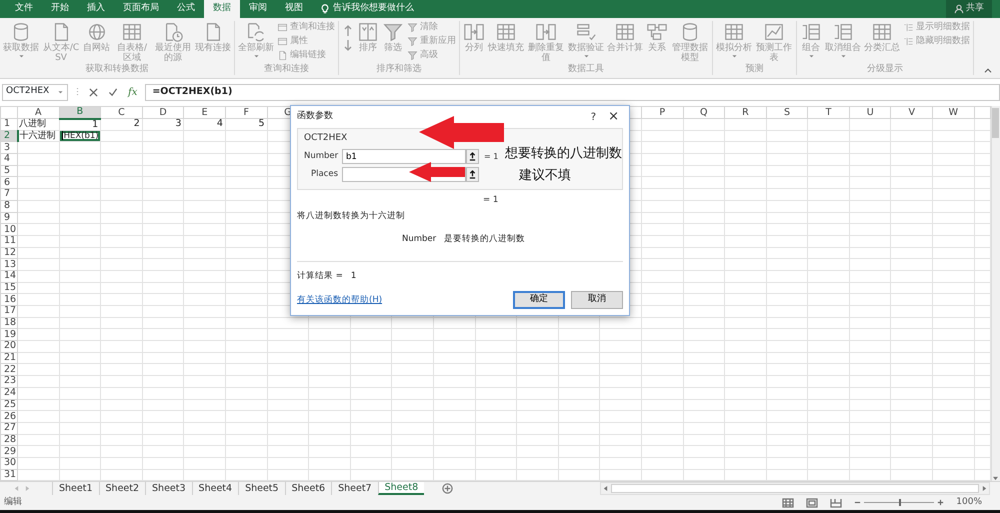 The height and width of the screenshot is (513, 1000). I want to click on row-header: 18, so click(9, 323).